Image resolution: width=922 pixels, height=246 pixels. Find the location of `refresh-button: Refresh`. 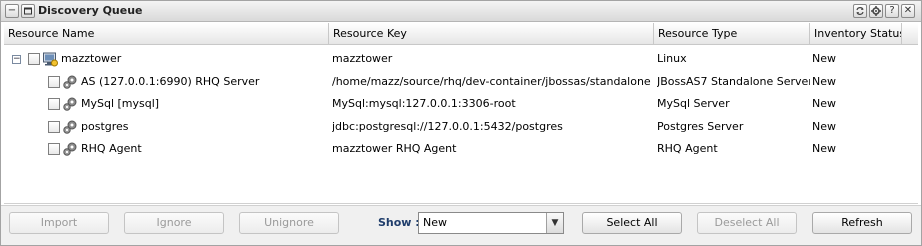

refresh-button: Refresh is located at coordinates (862, 223).